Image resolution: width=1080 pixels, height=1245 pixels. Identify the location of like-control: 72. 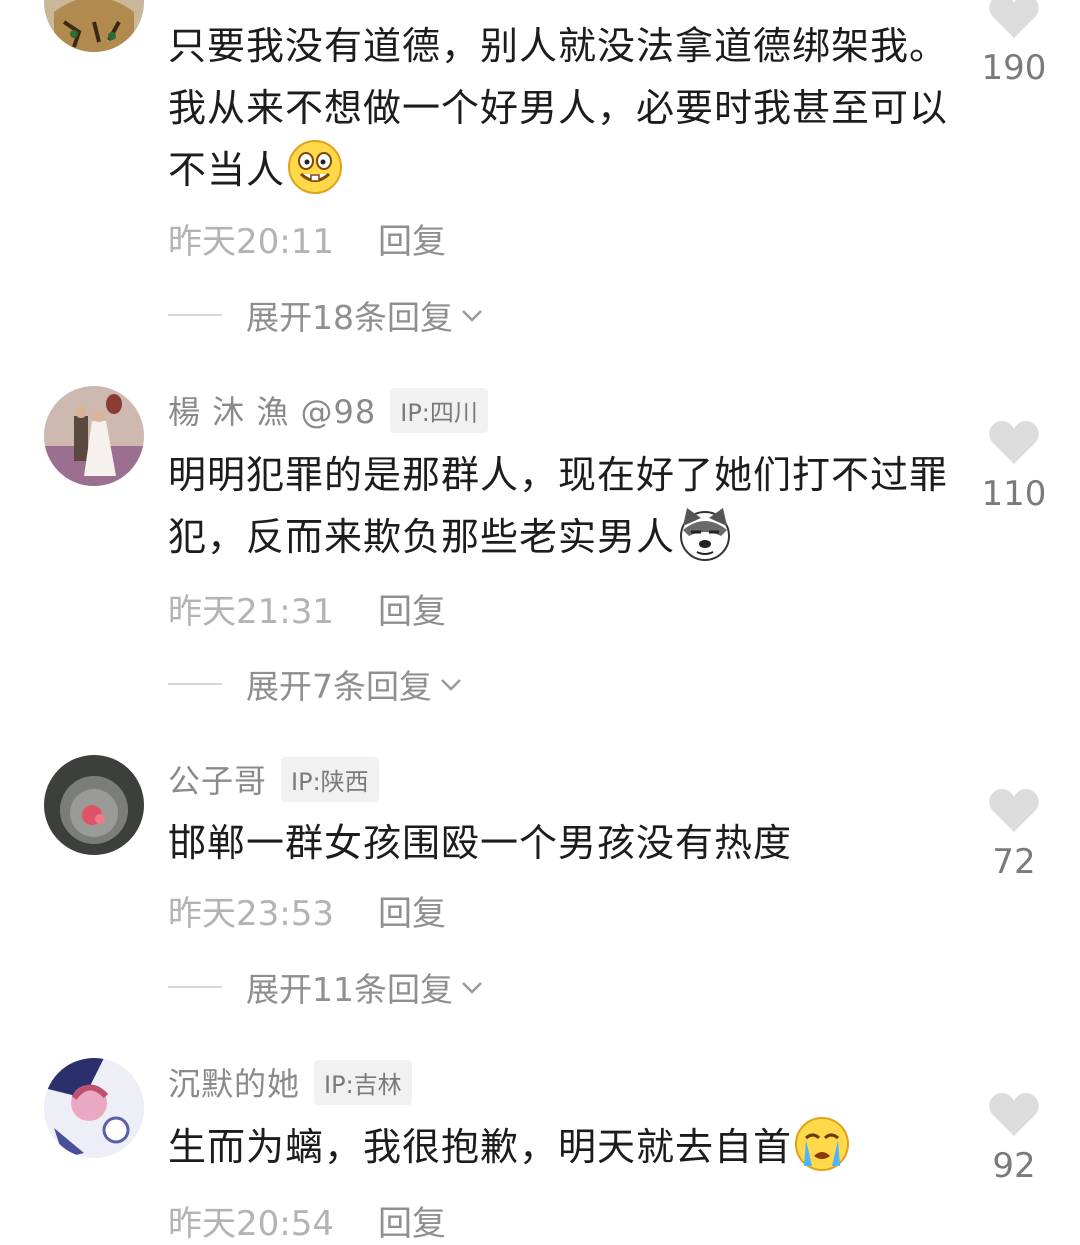
(1014, 834).